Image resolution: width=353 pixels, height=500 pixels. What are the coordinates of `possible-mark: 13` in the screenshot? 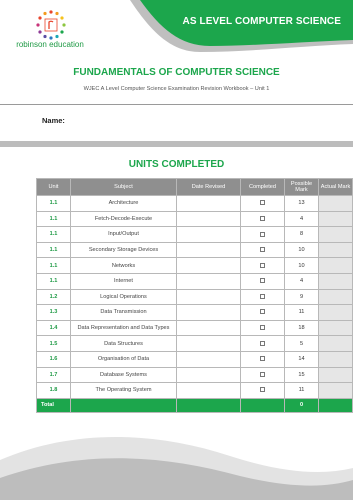 It's located at (301, 203).